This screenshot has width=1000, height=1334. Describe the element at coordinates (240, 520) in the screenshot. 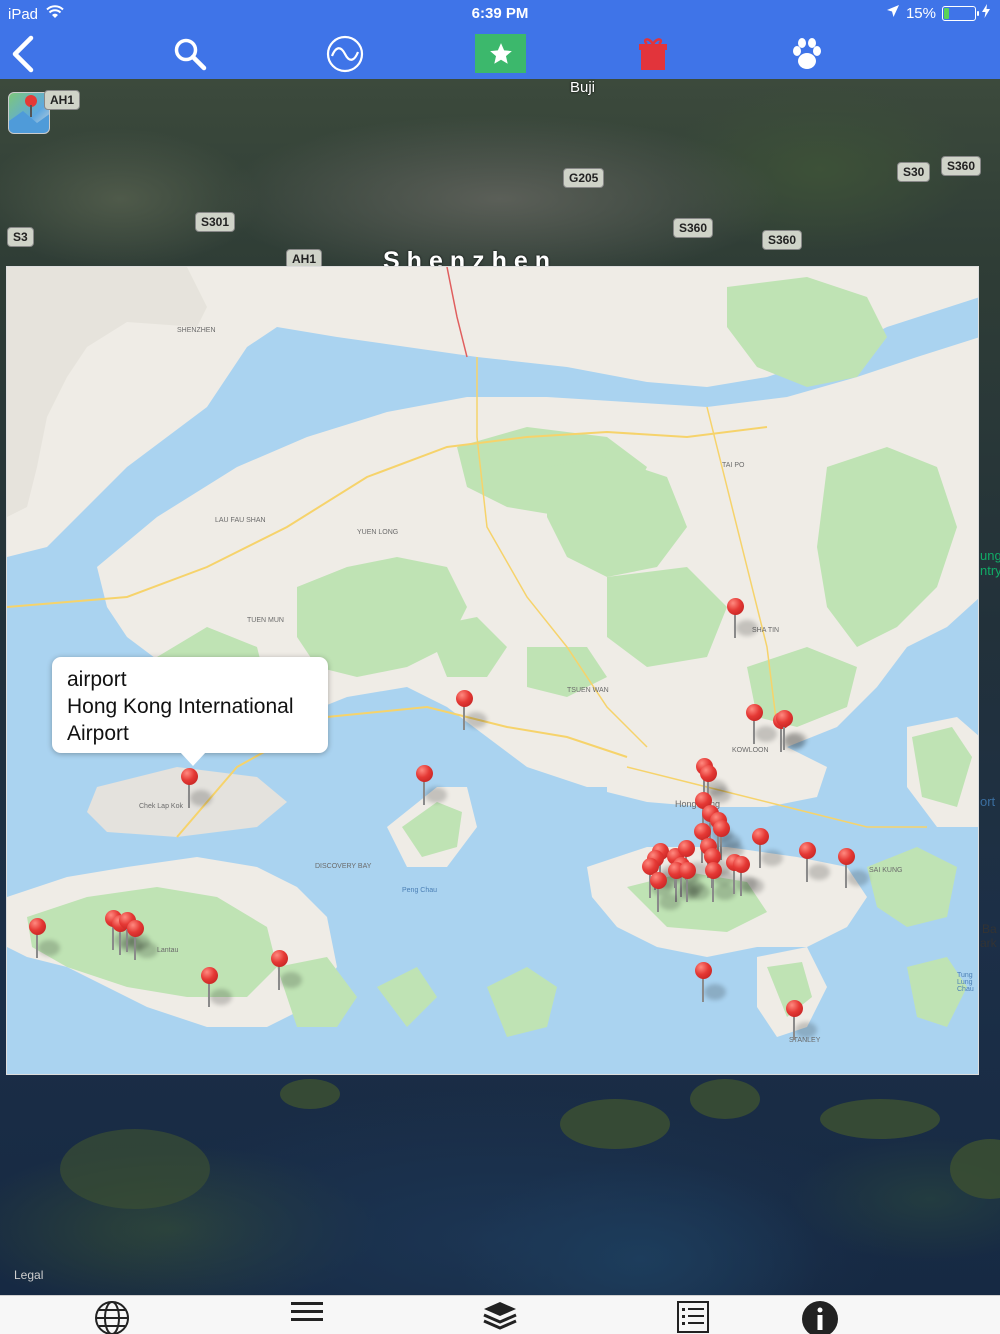

I see `map-label: LAU FAU SHAN` at that location.